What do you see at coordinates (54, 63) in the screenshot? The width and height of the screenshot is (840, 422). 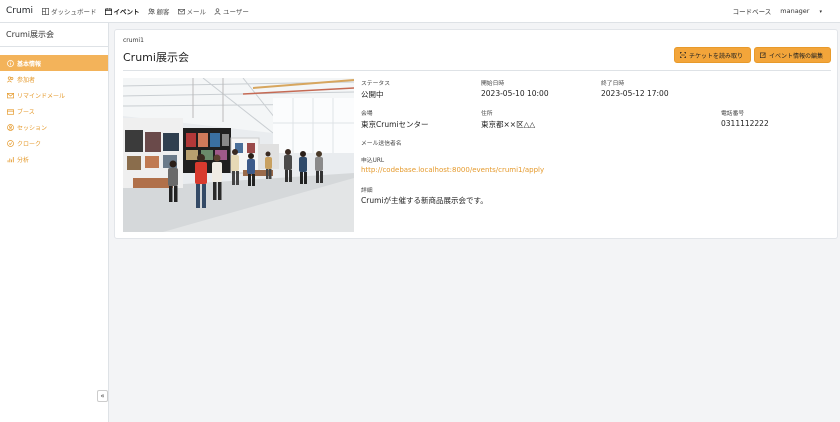 I see `sidebar-item-basic-info: 基本情報` at bounding box center [54, 63].